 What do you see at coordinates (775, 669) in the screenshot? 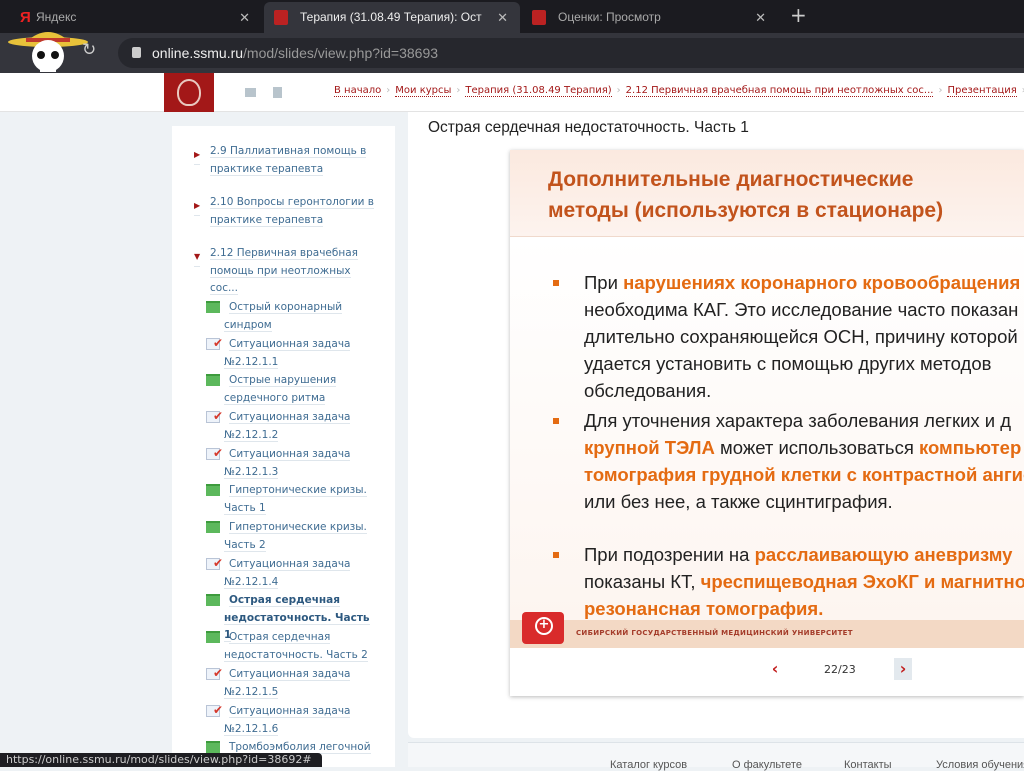
I see `previous-slide-button: ‹` at bounding box center [775, 669].